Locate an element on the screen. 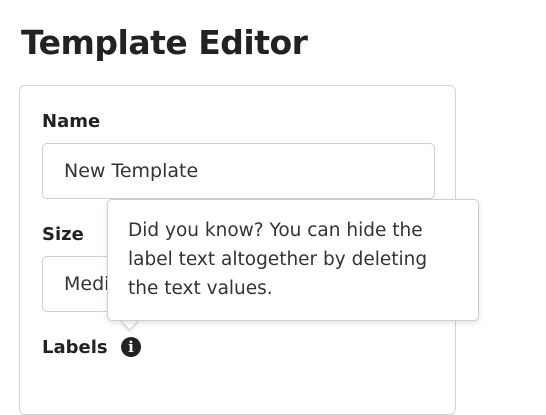  labels-label: Labels is located at coordinates (75, 347).